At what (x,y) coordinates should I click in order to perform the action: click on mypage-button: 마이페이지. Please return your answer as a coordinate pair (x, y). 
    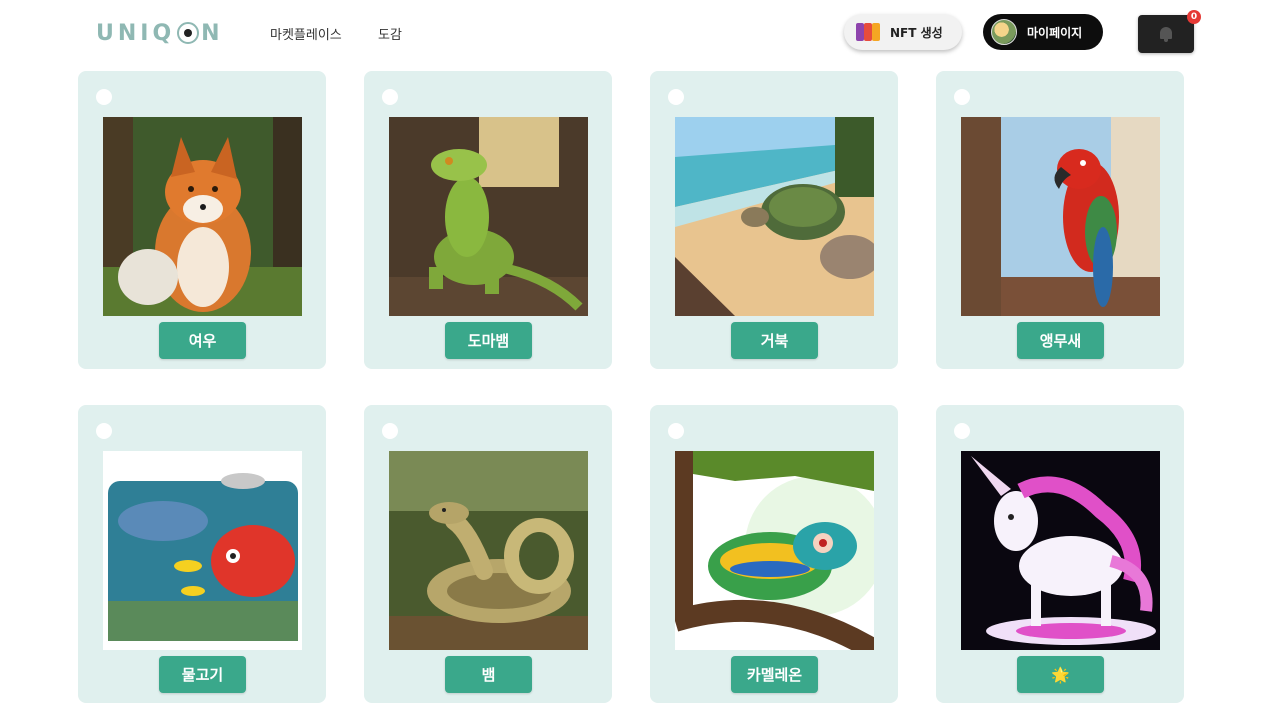
    Looking at the image, I should click on (1043, 32).